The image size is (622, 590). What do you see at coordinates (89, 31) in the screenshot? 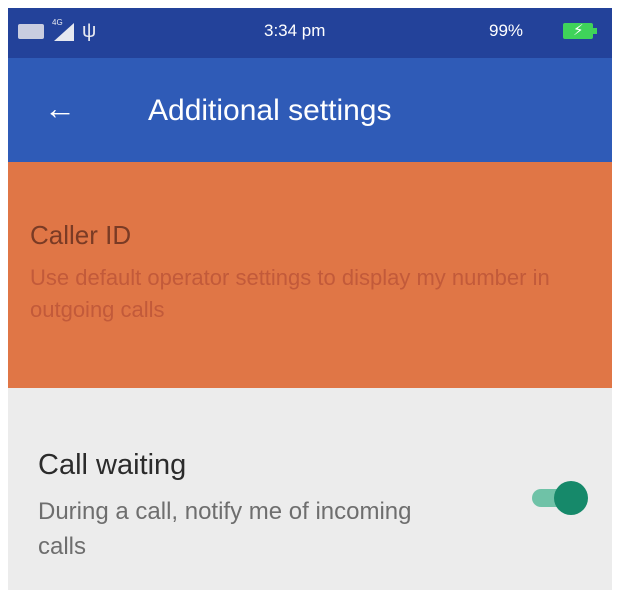
I see `usb-icon: ψ` at bounding box center [89, 31].